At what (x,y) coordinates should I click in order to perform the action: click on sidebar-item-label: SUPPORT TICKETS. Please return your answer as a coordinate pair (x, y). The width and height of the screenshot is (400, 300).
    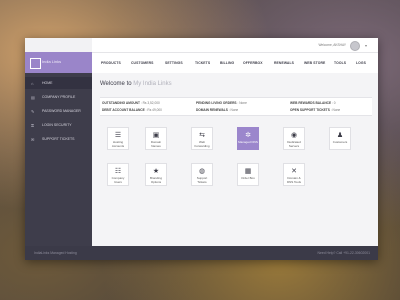
    Looking at the image, I should click on (58, 139).